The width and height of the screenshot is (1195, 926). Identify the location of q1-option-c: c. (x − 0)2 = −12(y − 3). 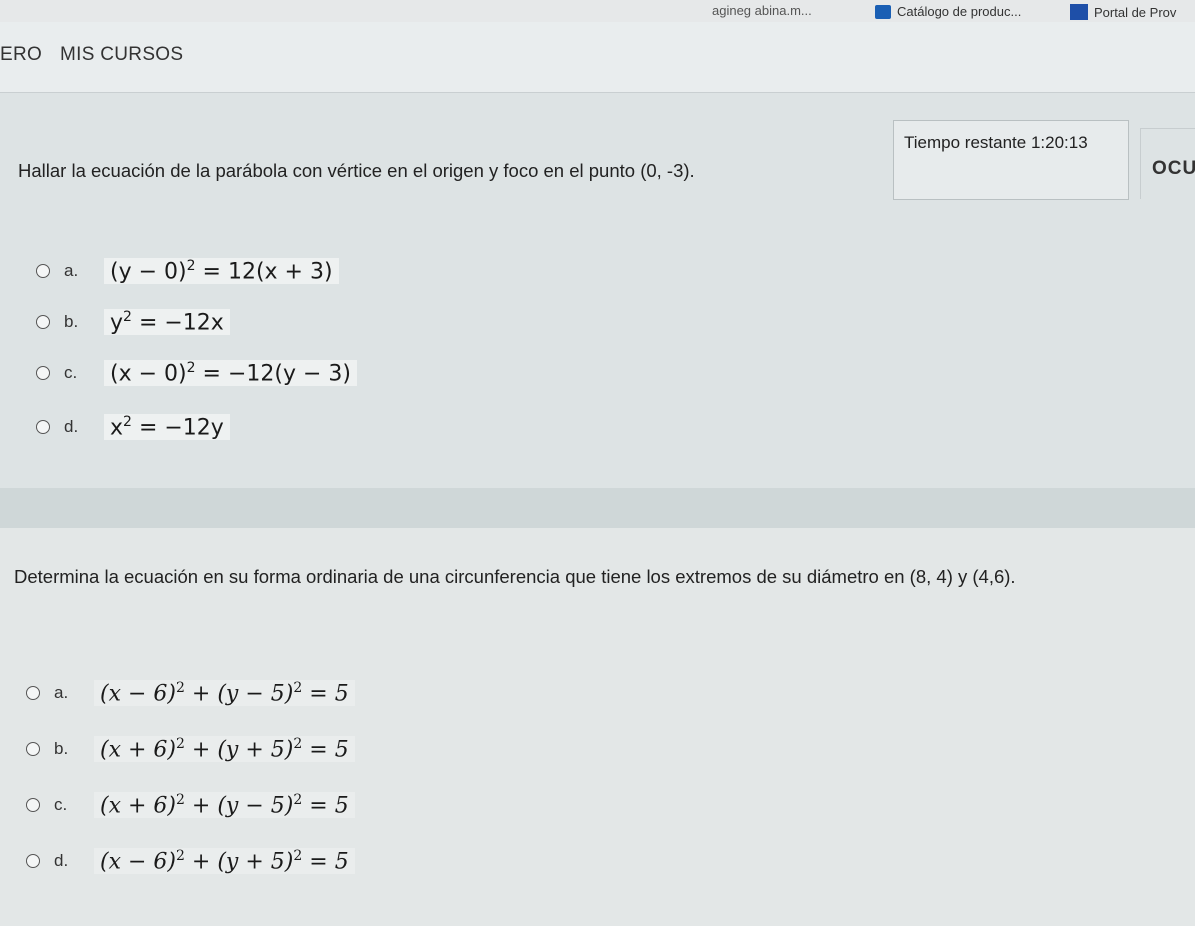
(196, 373).